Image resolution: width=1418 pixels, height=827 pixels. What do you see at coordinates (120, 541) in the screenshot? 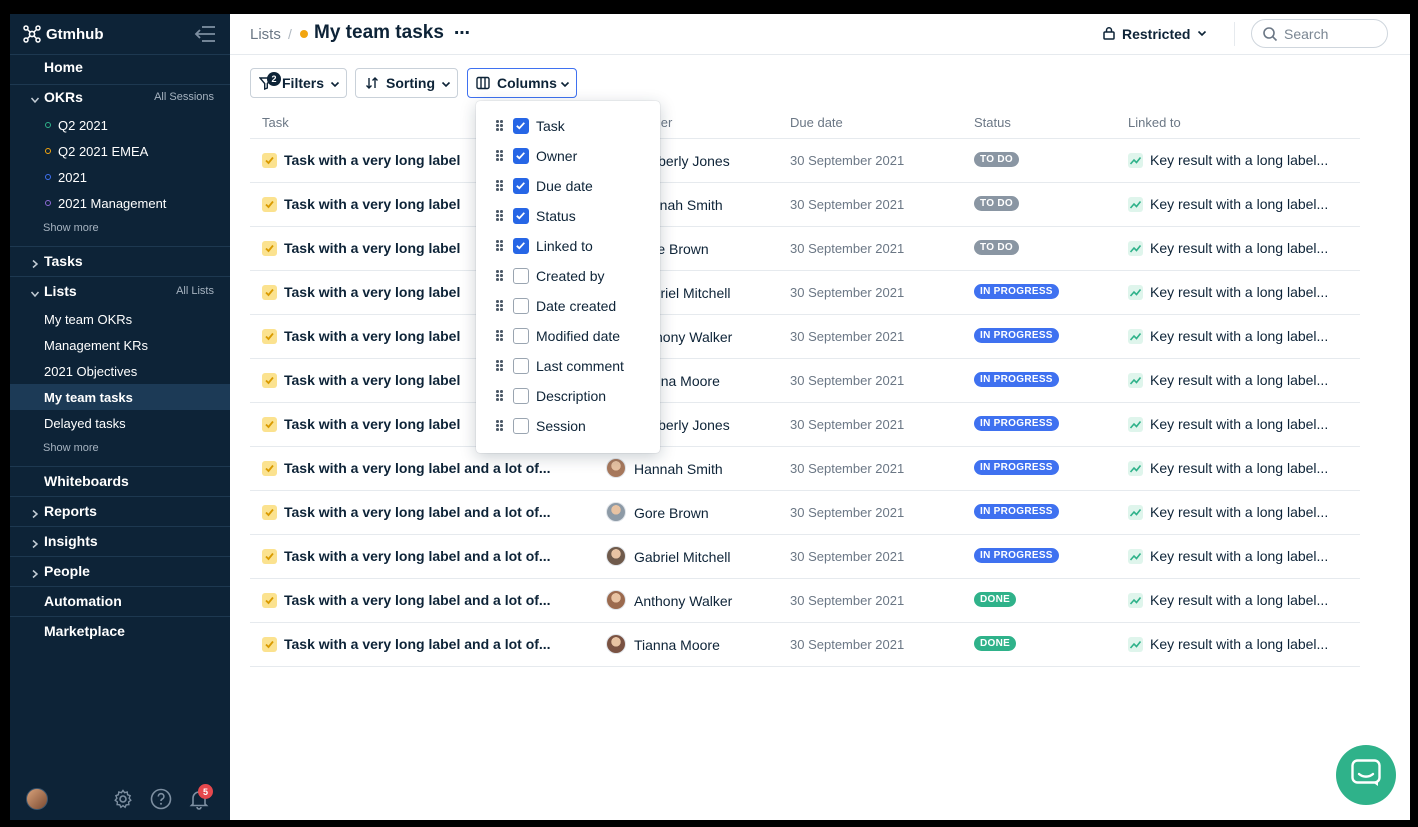
I see `nav-insights: Insights` at bounding box center [120, 541].